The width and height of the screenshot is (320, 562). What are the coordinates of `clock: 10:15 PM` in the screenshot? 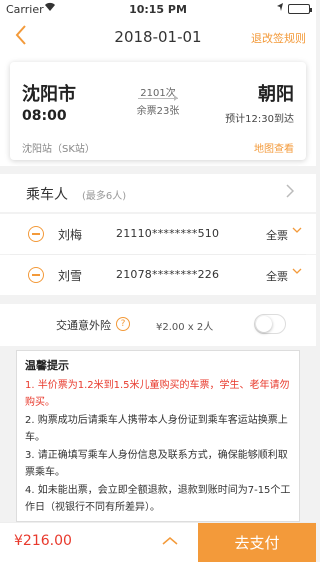 It's located at (158, 9).